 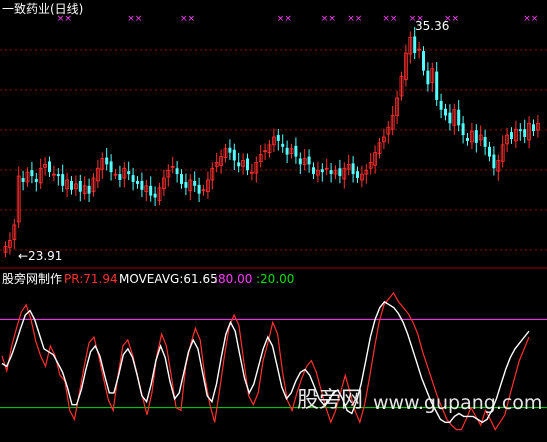 What do you see at coordinates (389, 19) in the screenshot?
I see `signal-marker-6: ××` at bounding box center [389, 19].